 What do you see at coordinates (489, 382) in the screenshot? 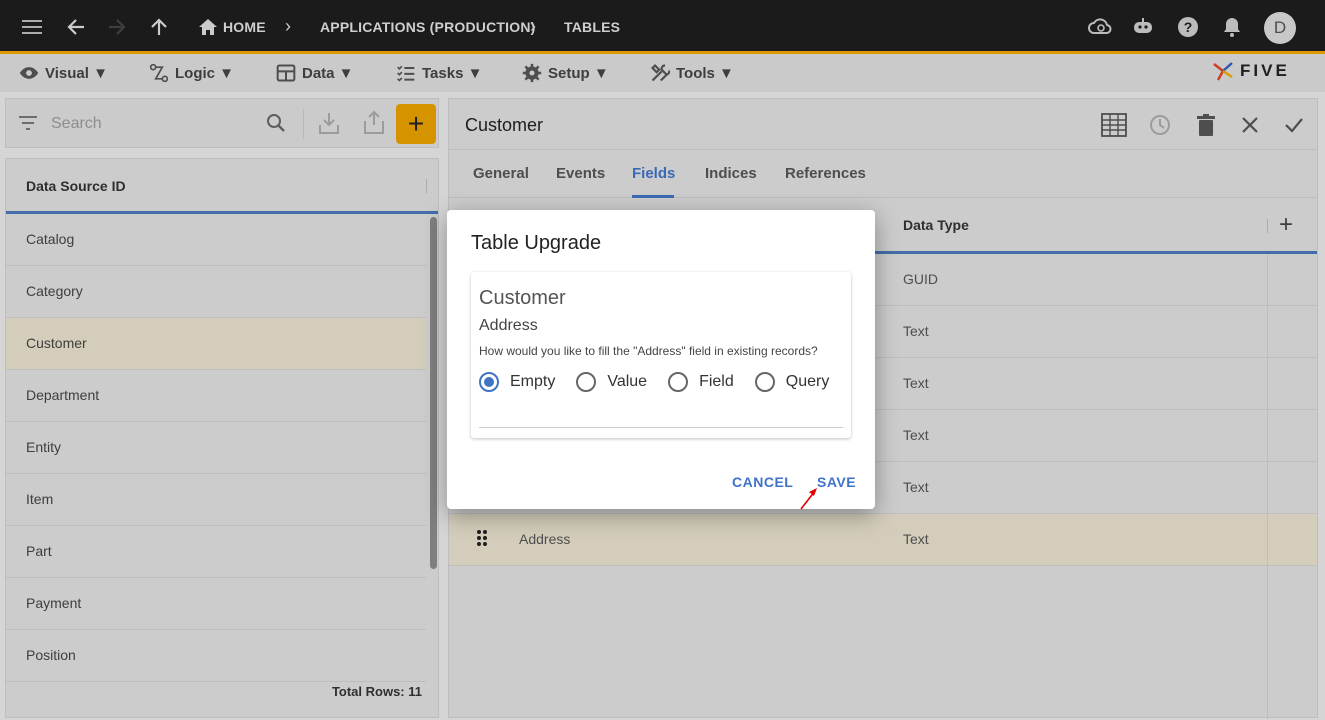
I see `radio-checked-icon` at bounding box center [489, 382].